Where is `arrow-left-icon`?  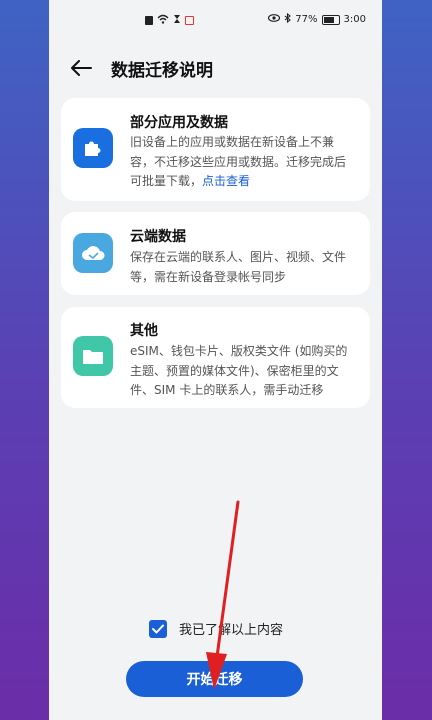
arrow-left-icon is located at coordinates (81, 68).